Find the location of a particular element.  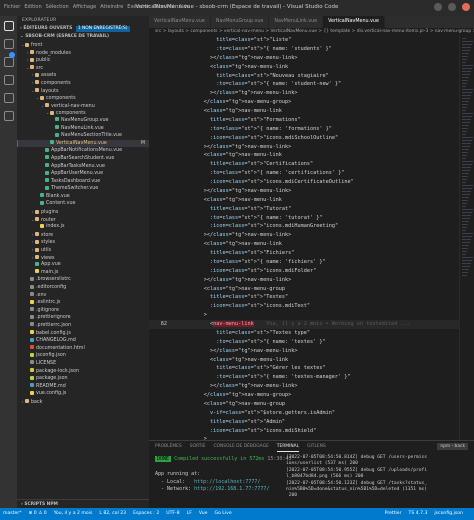

open-editors-section: › ÉDITEURS OUVERTS 1 NON ENREGISTRÉ(S) is located at coordinates (83, 29).